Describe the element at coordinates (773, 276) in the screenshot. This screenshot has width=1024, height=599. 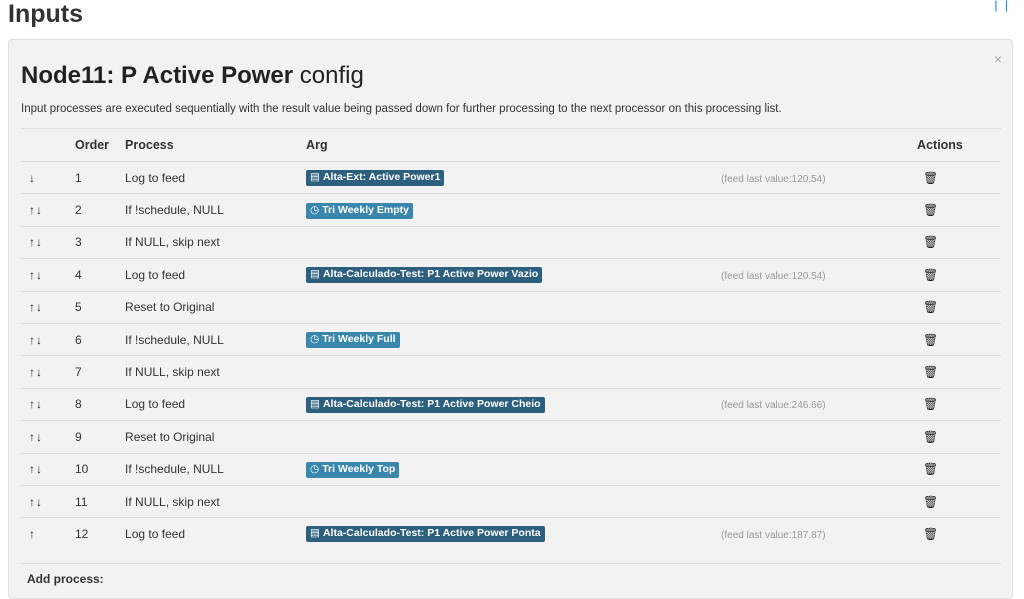
I see `feed-last-value: (feed last value:120.54)` at that location.